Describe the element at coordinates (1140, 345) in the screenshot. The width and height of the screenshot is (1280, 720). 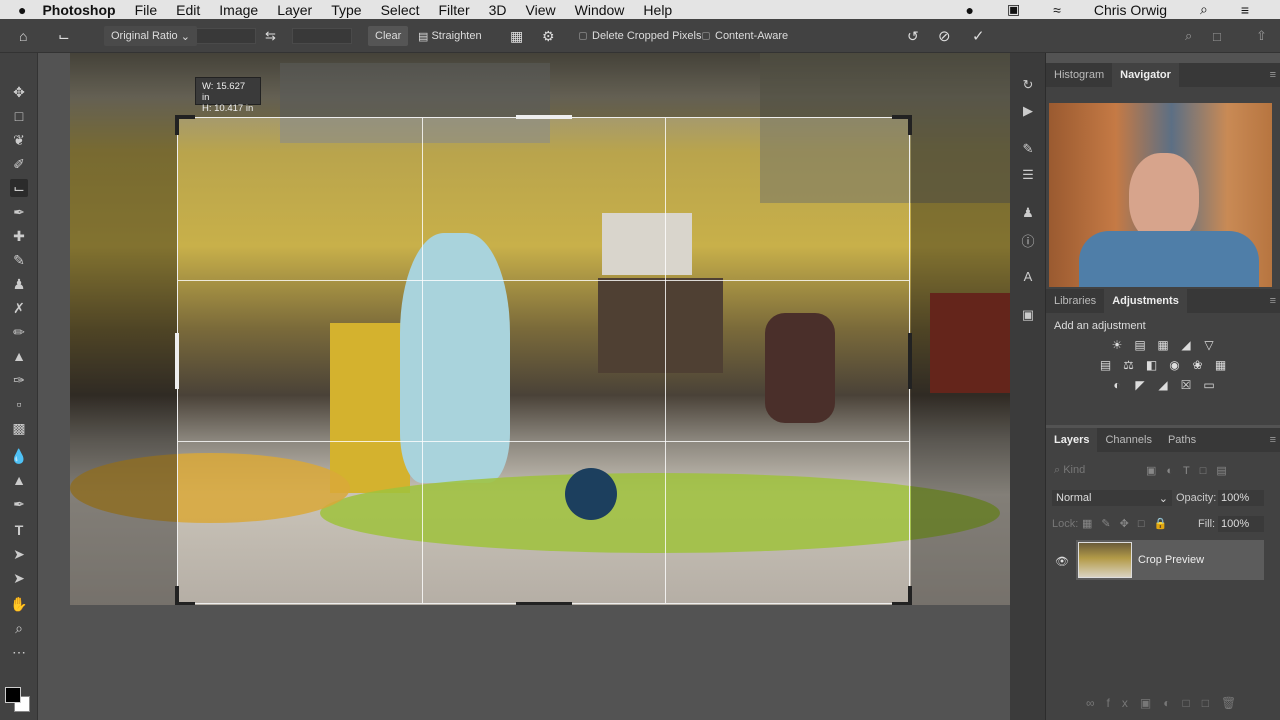
I see `levels-icon: ▤` at that location.